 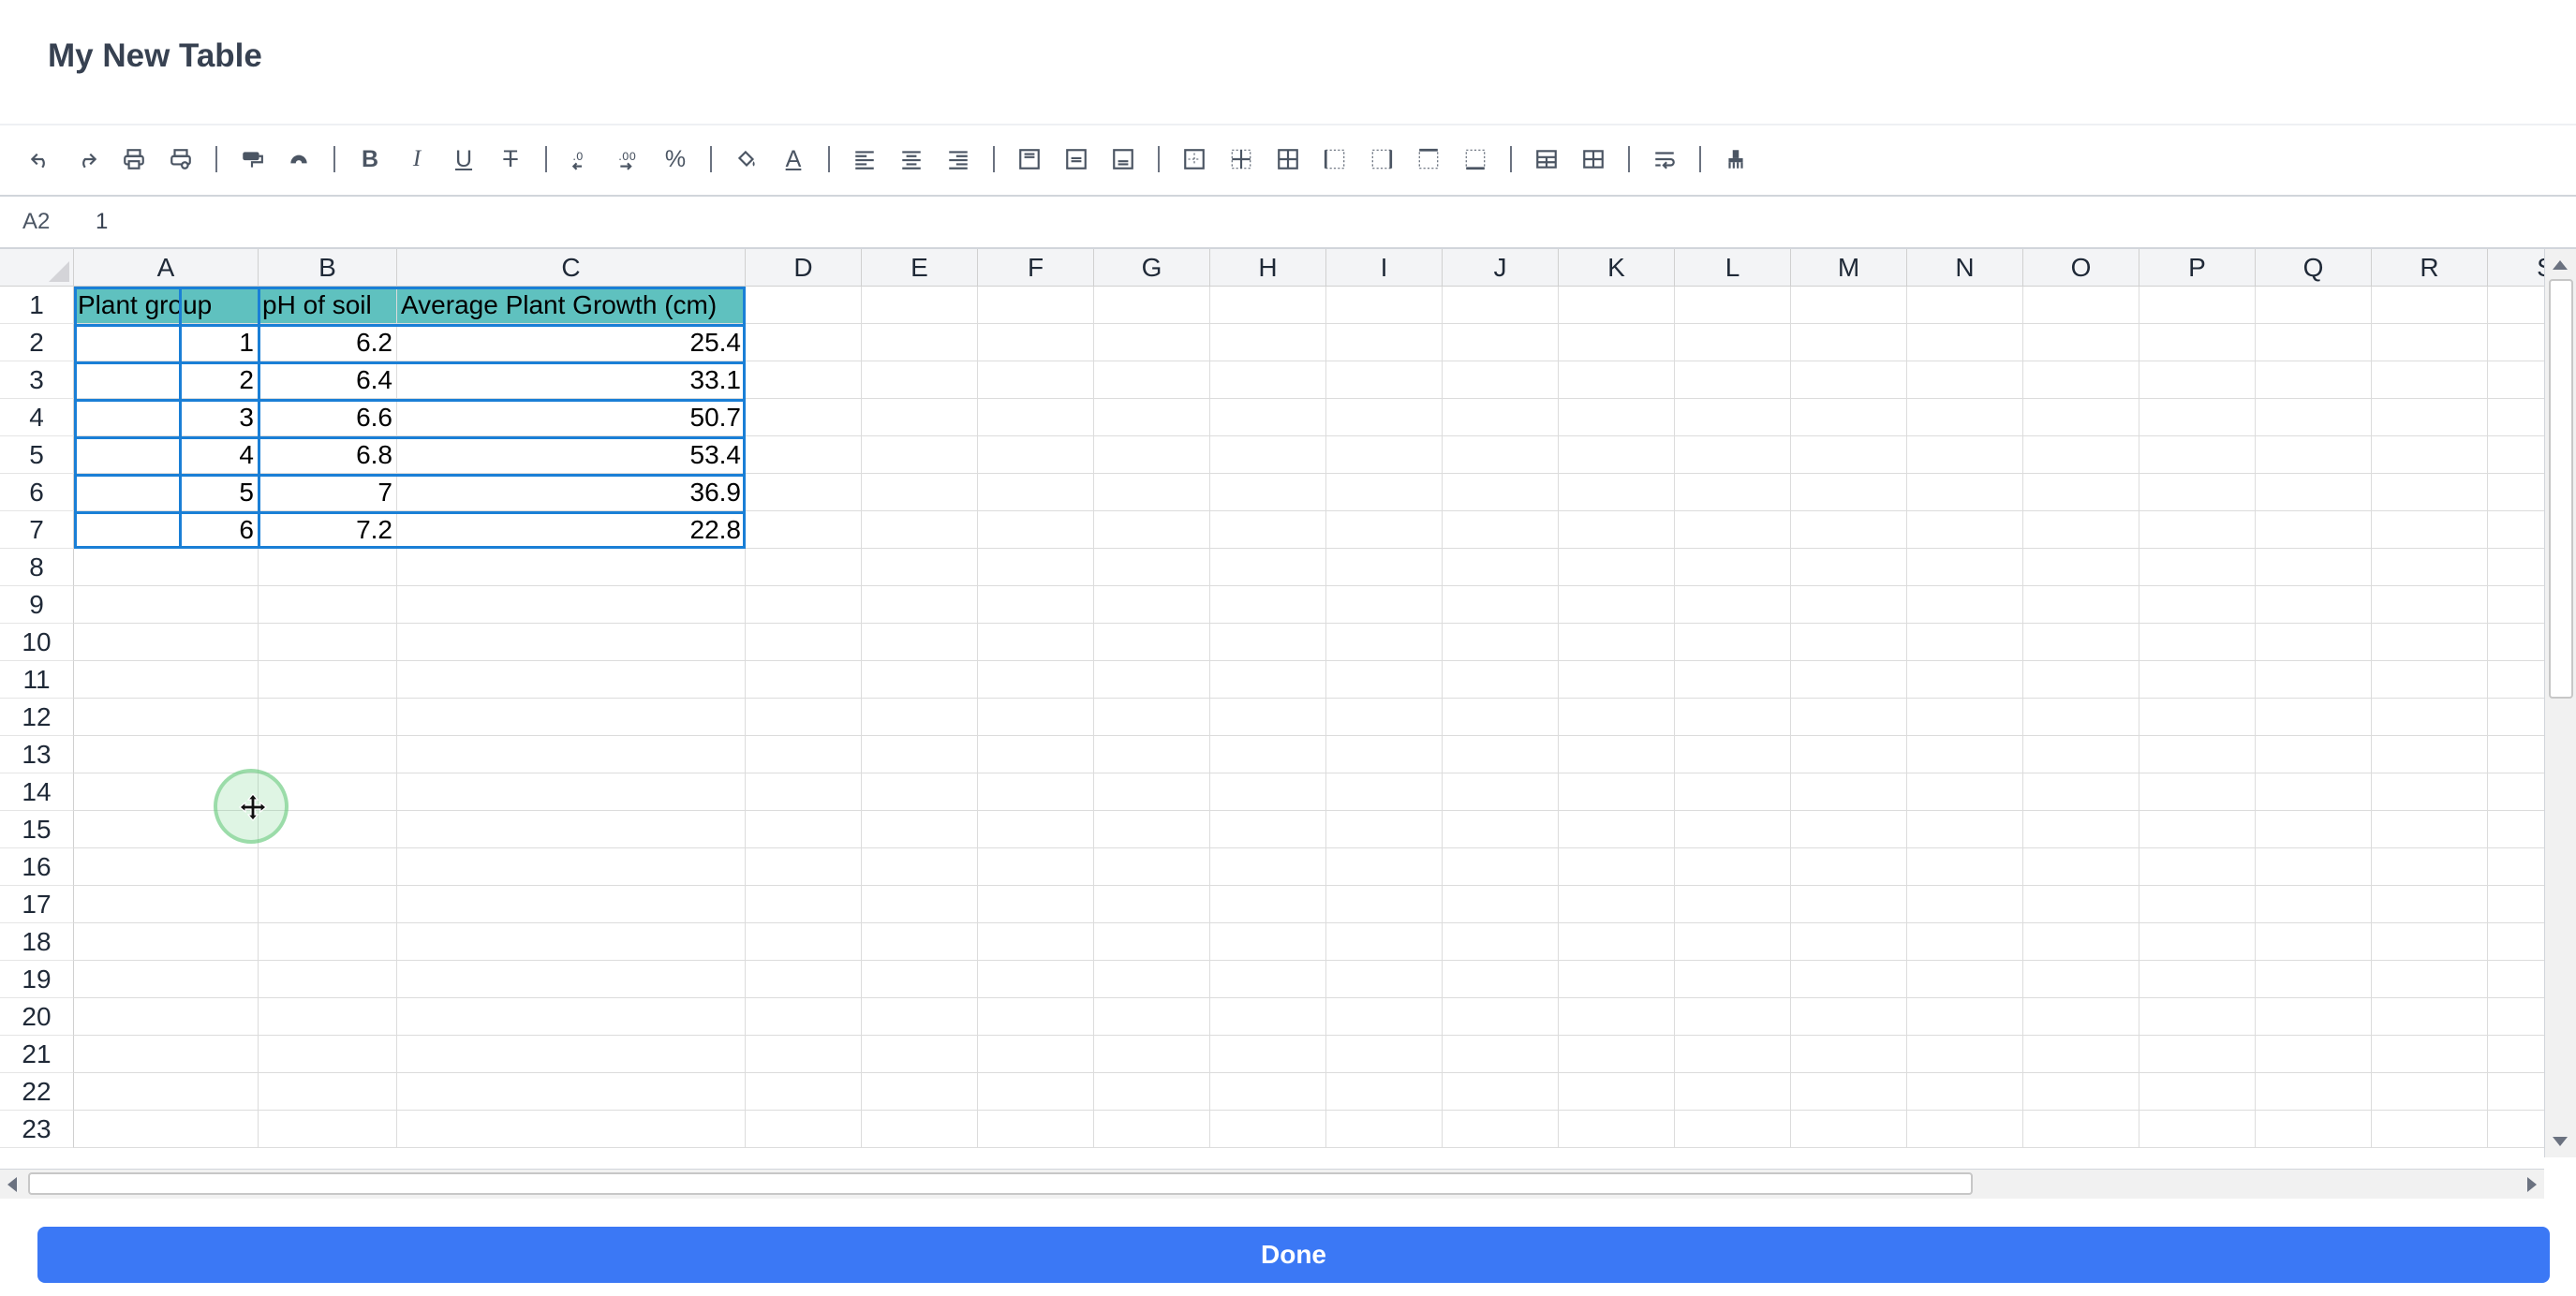 What do you see at coordinates (2314, 1092) in the screenshot?
I see `cell-q22` at bounding box center [2314, 1092].